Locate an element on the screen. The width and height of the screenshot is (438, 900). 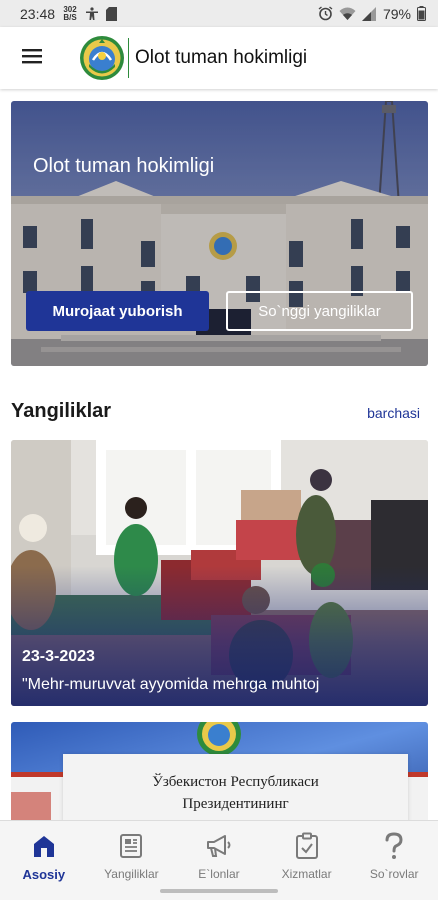
data-rate-indicator: 302 B/S is located at coordinates (70, 13).